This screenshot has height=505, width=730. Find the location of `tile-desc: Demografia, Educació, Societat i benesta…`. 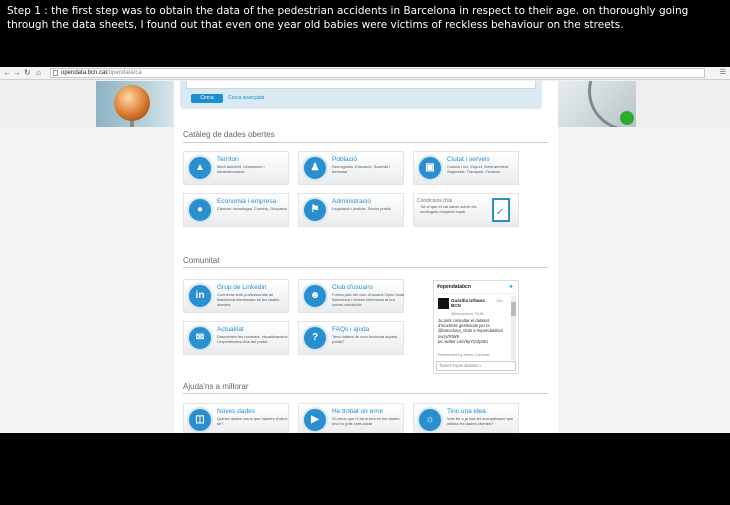

tile-desc: Demografia, Educació, Societat i benesta… is located at coordinates (361, 169).